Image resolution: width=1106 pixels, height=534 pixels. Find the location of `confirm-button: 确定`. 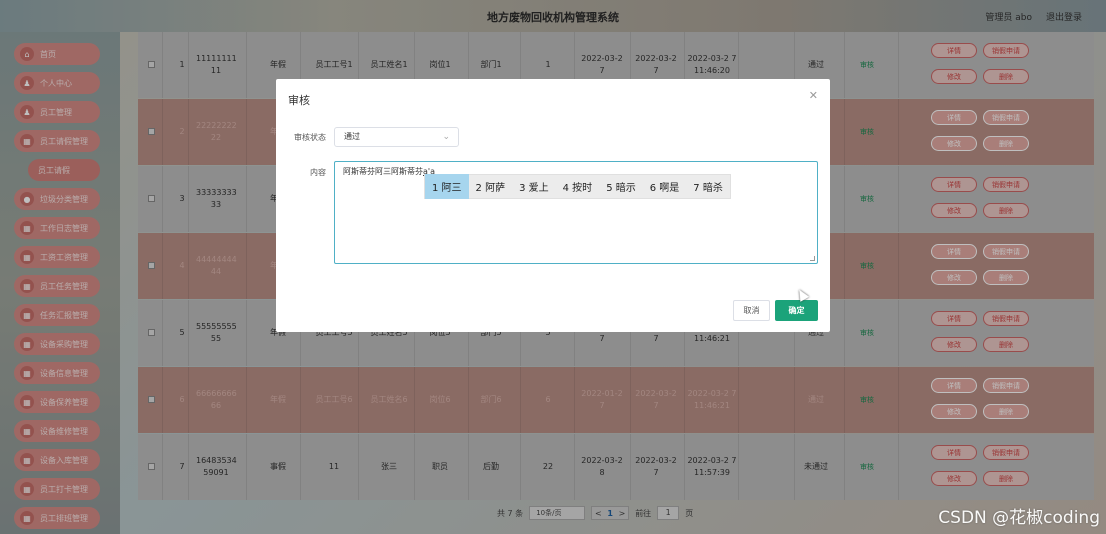

confirm-button: 确定 is located at coordinates (796, 310).